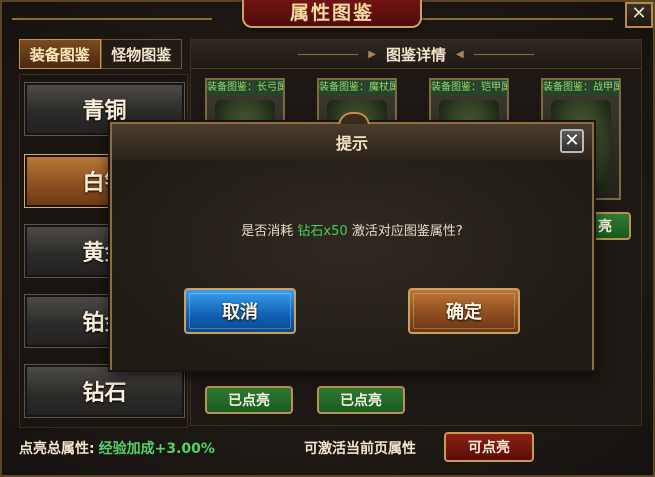  I want to click on tab-equipment-codex: 装备图鉴, so click(60, 54).